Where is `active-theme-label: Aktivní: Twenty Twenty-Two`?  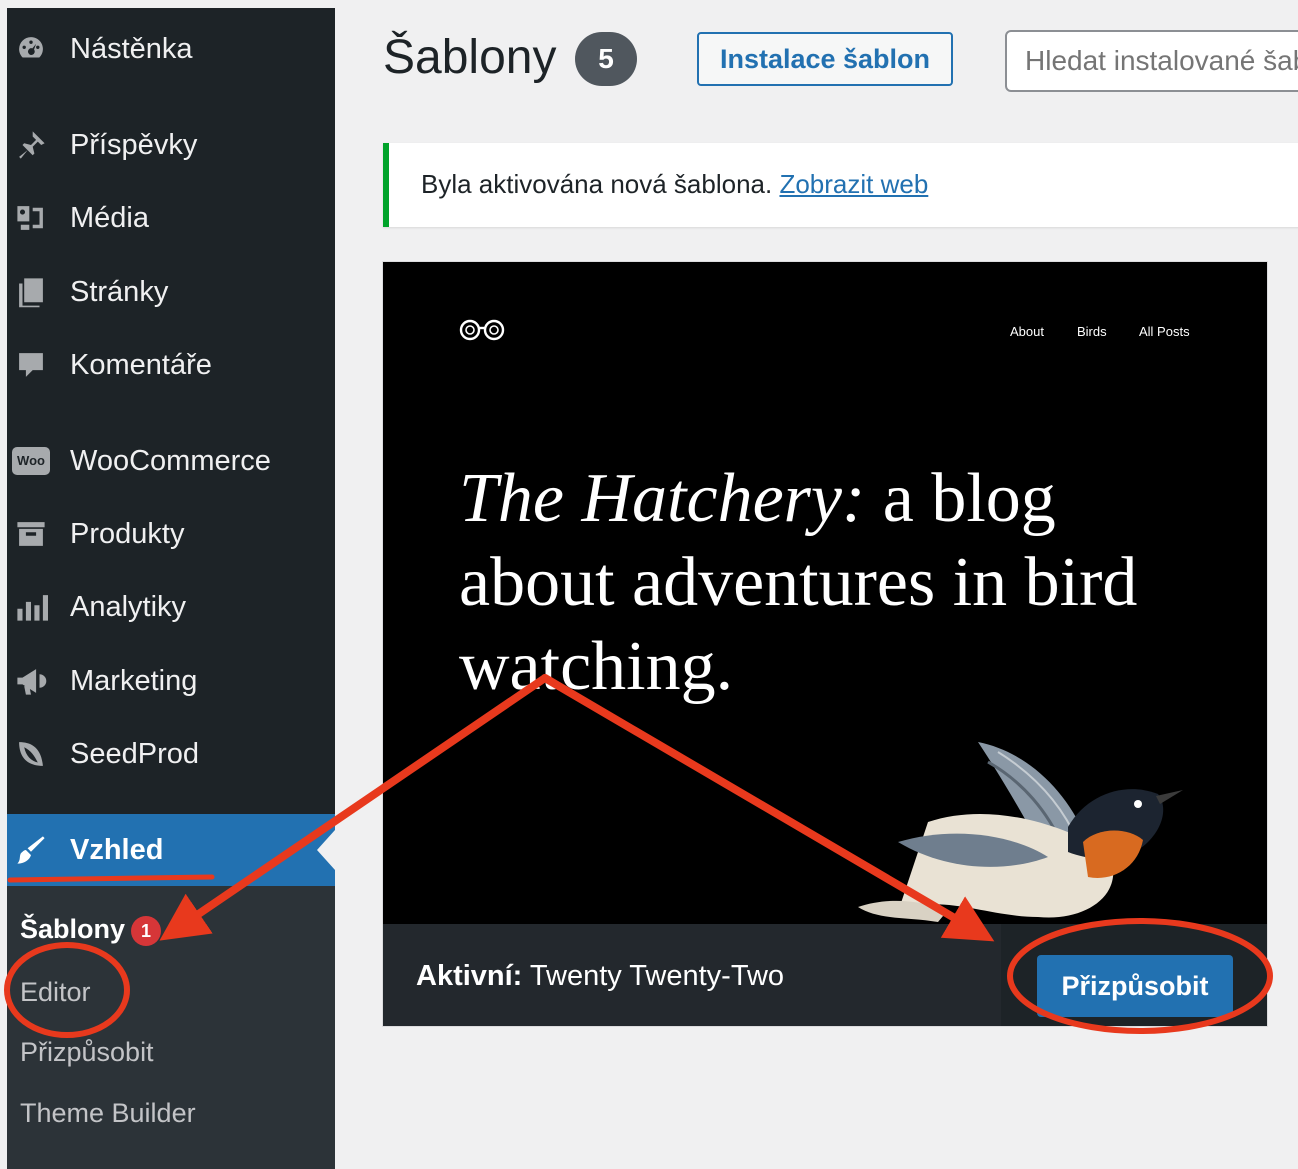
active-theme-label: Aktivní: Twenty Twenty-Two is located at coordinates (600, 976).